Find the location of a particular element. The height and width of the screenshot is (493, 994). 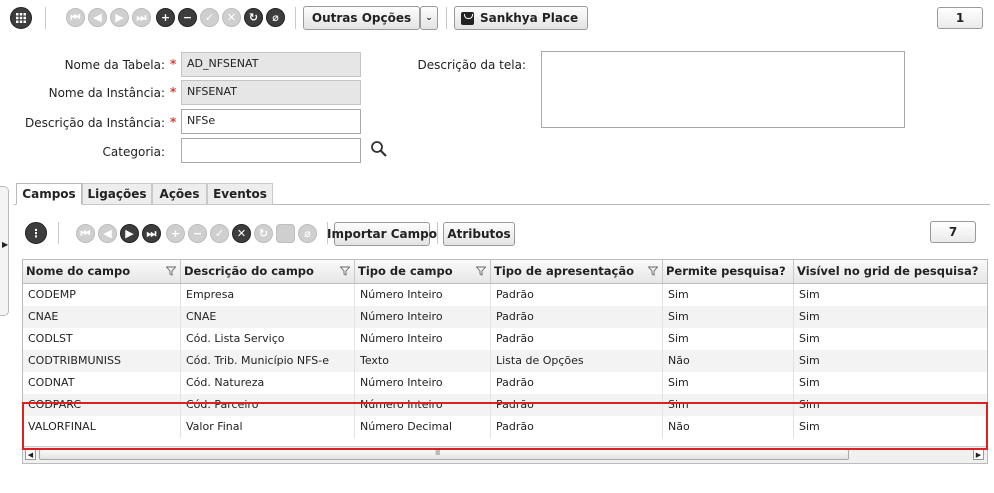

table-row: CODEMP Empresa Número Inteiro Padrão Sim Sim is located at coordinates (505, 295).